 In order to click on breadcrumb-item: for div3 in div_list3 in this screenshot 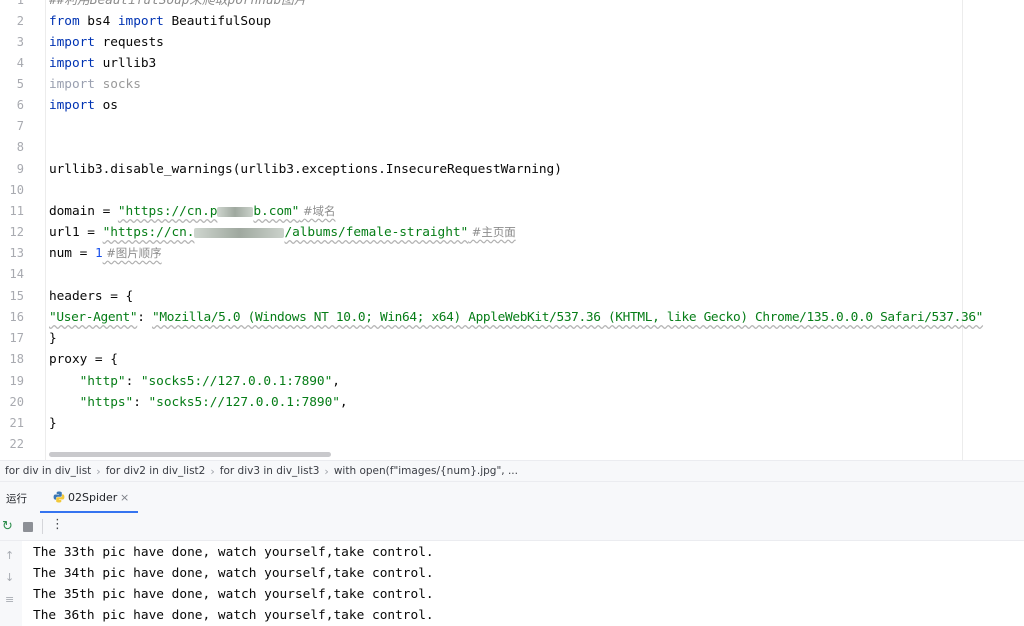, I will do `click(270, 471)`.